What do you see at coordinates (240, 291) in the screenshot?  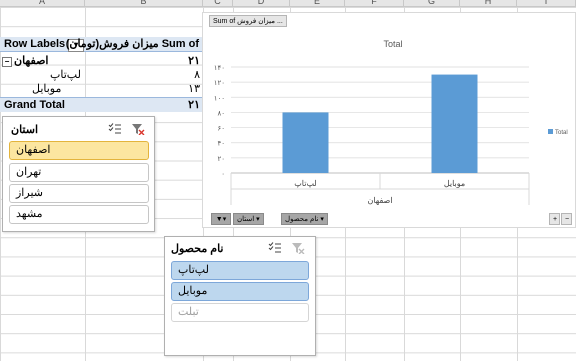 I see `slicer-item: موبایل` at bounding box center [240, 291].